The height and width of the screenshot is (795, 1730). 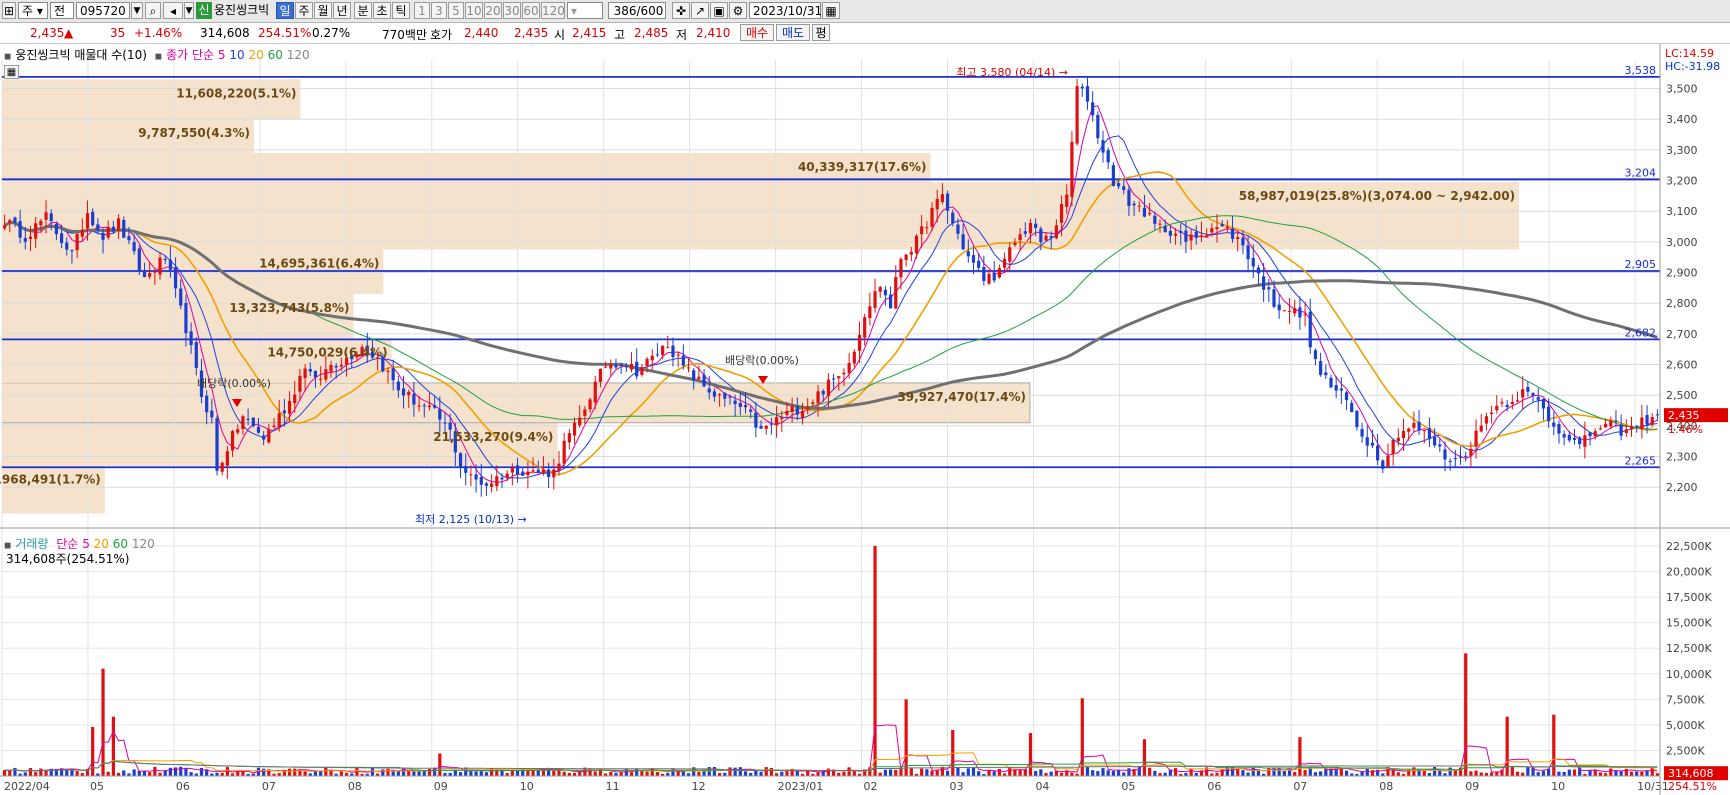 What do you see at coordinates (785, 10) in the screenshot?
I see `date-field: 2023/10/31` at bounding box center [785, 10].